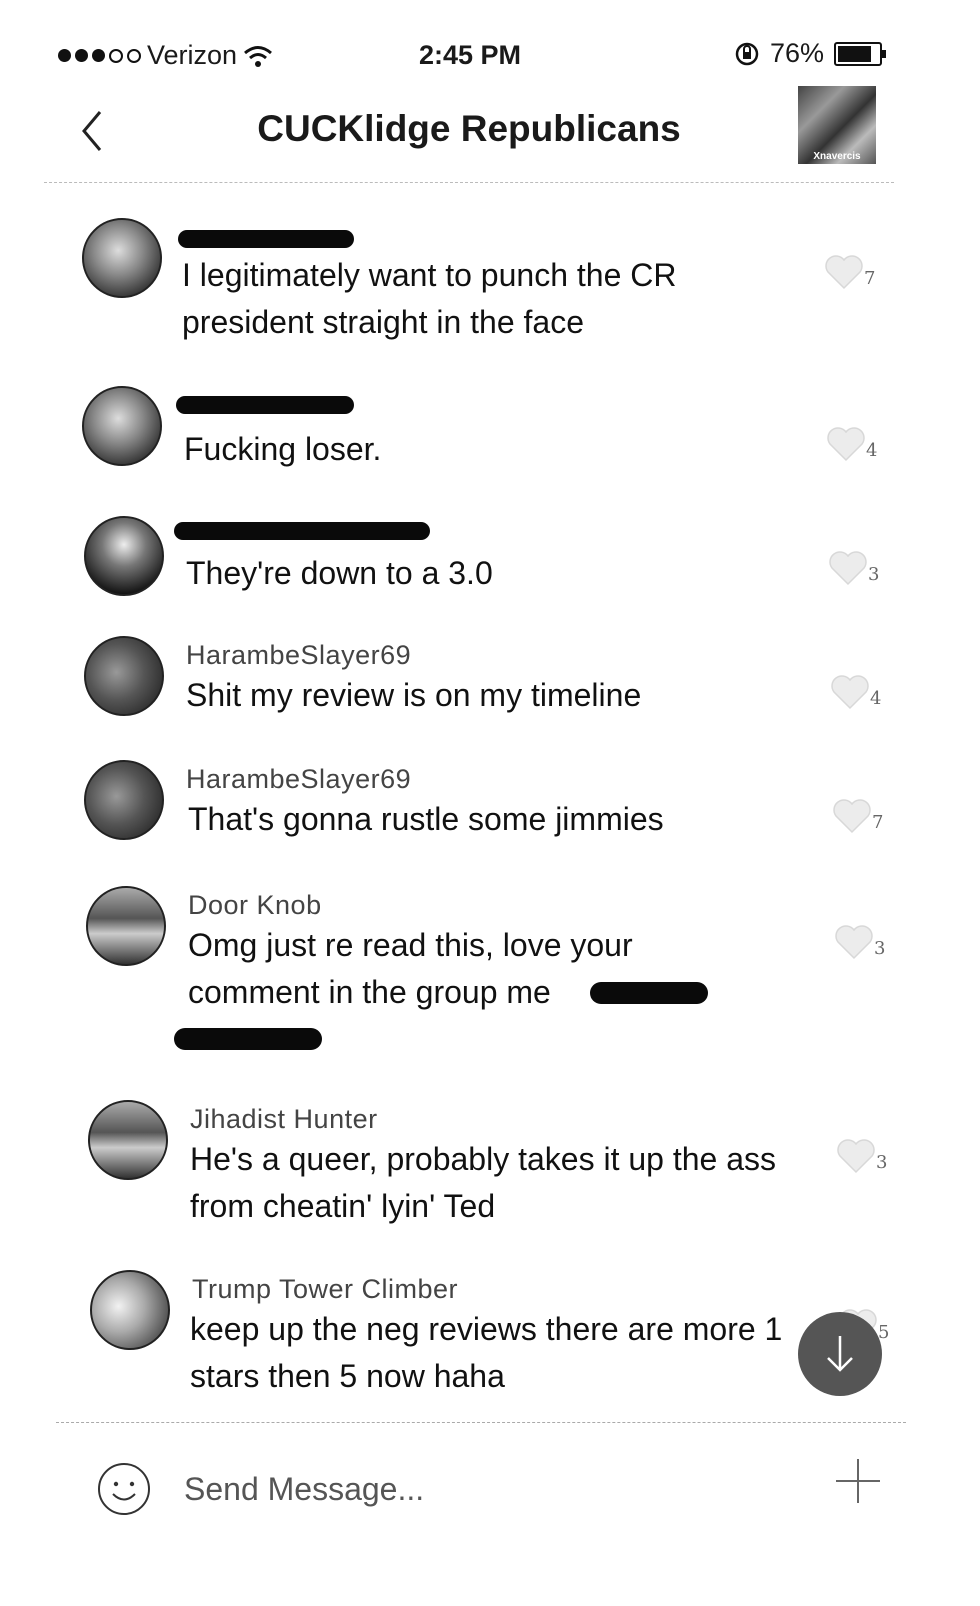 The image size is (980, 1606). What do you see at coordinates (255, 905) in the screenshot?
I see `message-author: Door Knob` at bounding box center [255, 905].